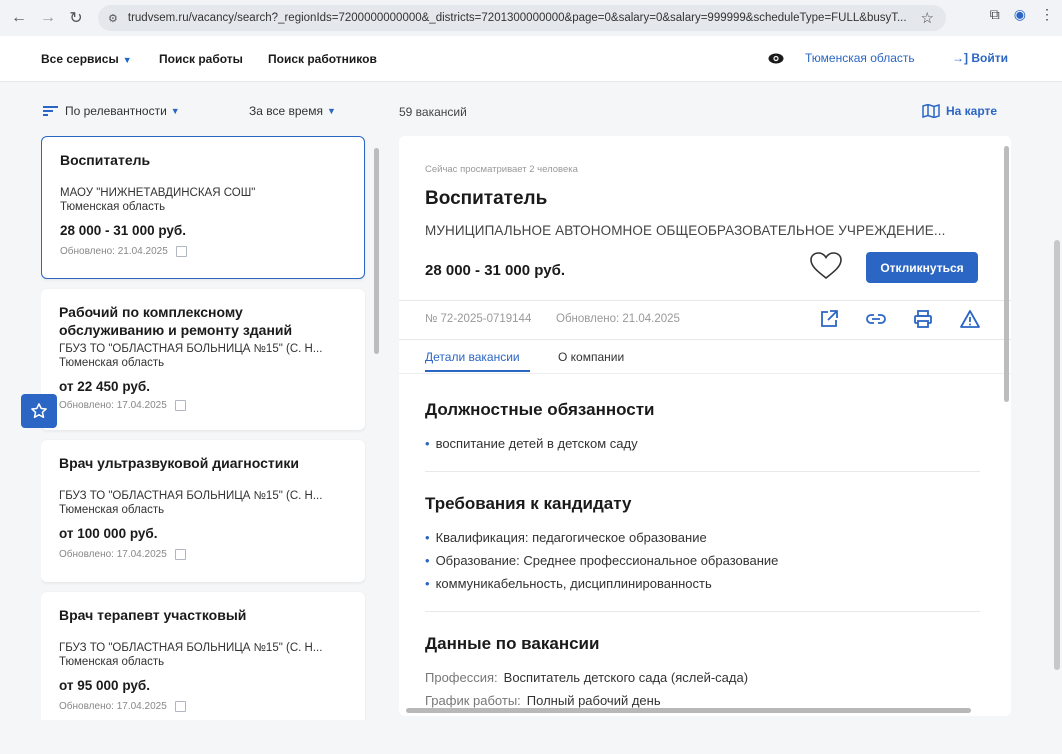 Image resolution: width=1062 pixels, height=754 pixels. I want to click on respond-button: Откликнуться, so click(922, 267).